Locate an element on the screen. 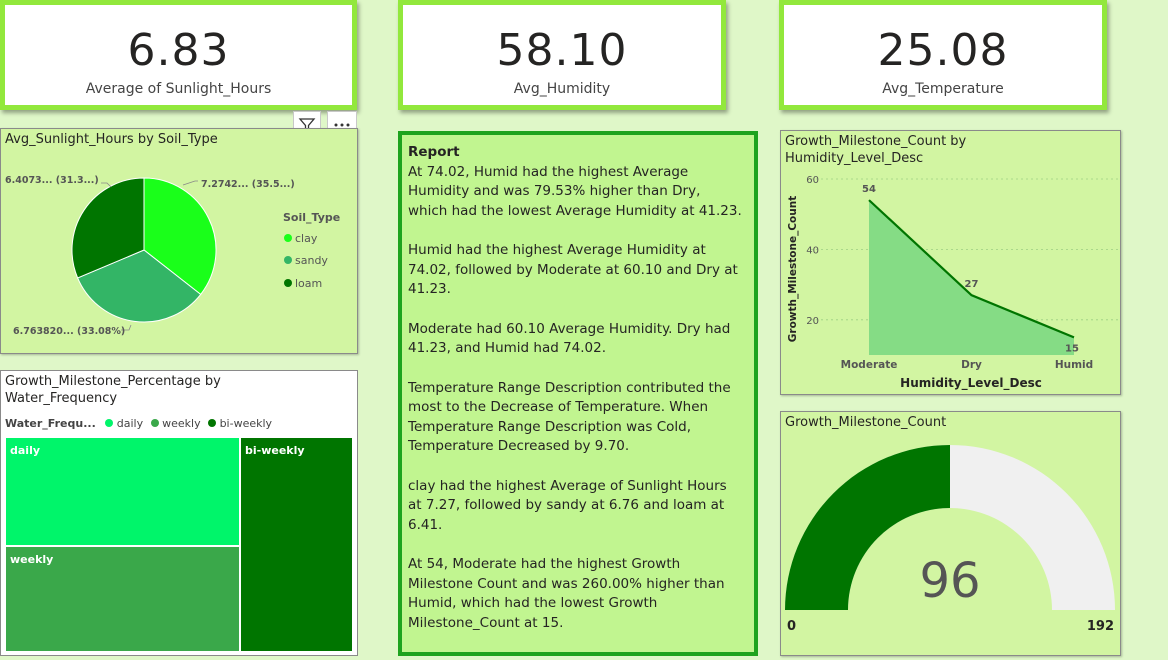 The height and width of the screenshot is (660, 1168). legend-item-daily: daily is located at coordinates (130, 423).